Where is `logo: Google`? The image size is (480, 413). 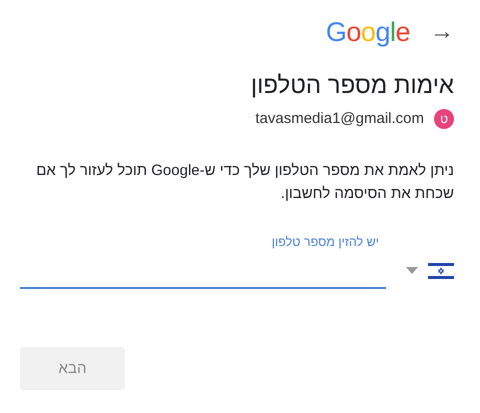 logo: Google is located at coordinates (368, 32).